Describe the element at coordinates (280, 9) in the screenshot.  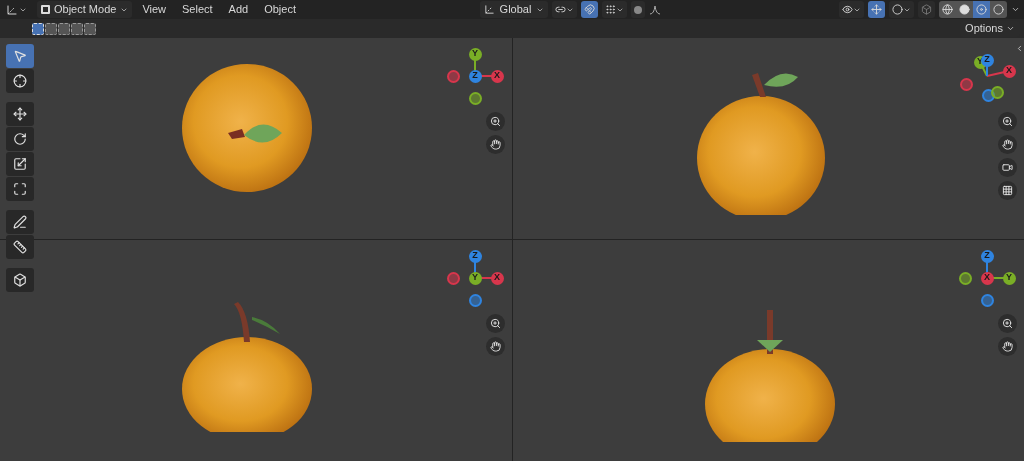
I see `menu-item: Object` at that location.